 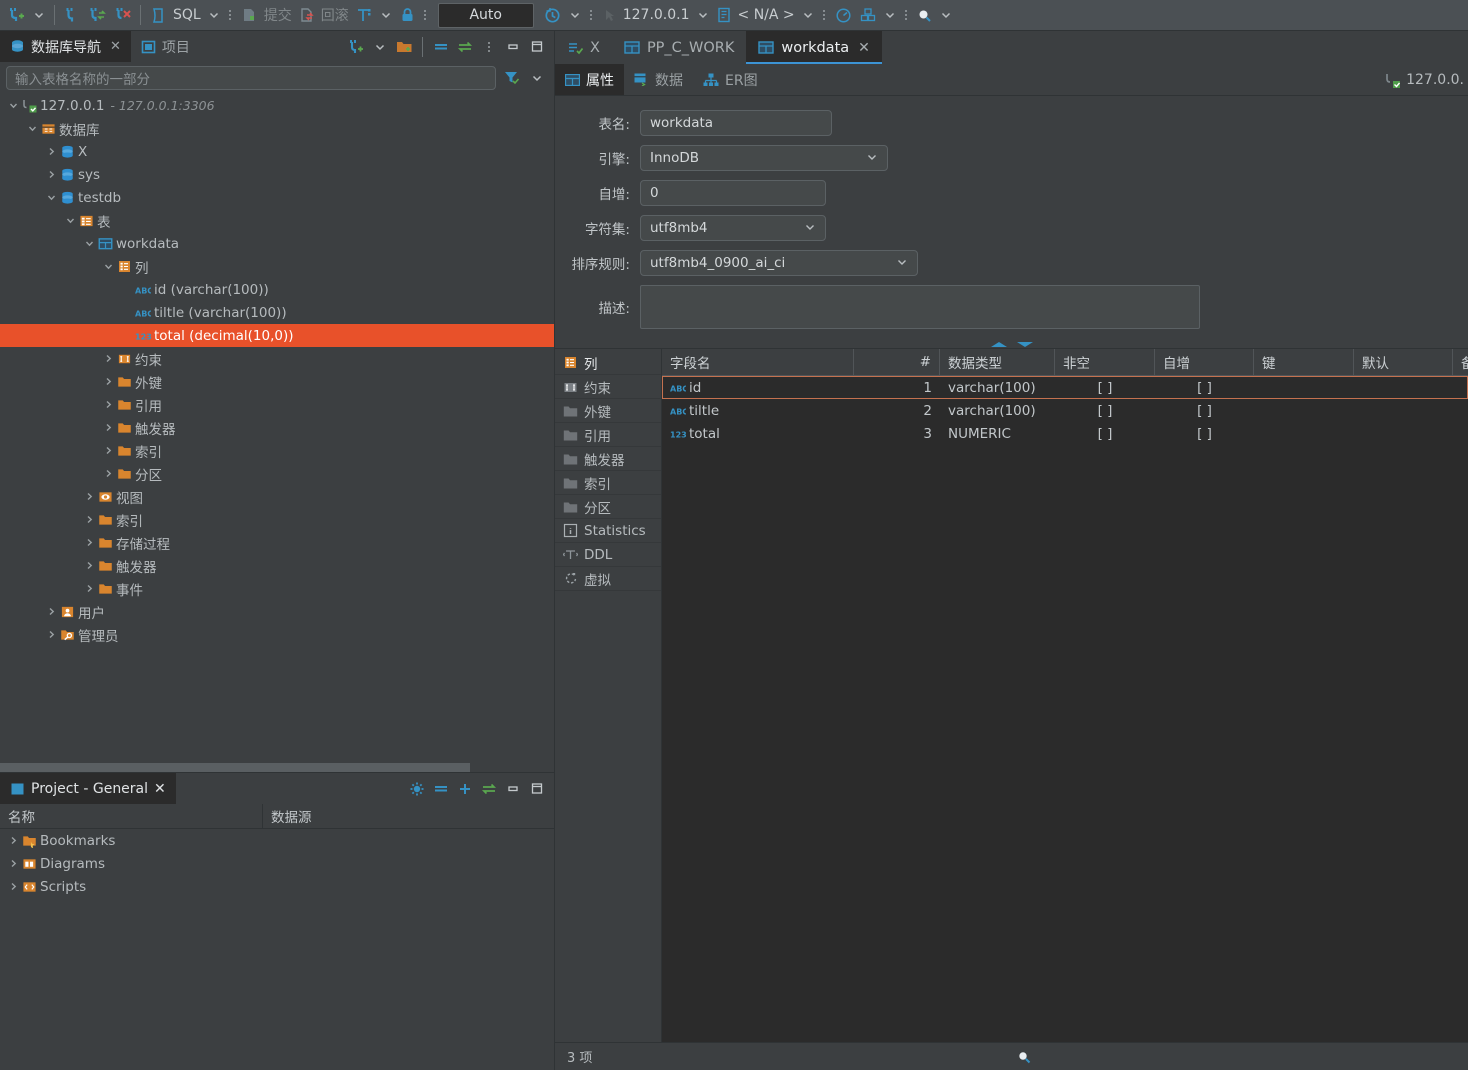 What do you see at coordinates (513, 47) in the screenshot?
I see `minimize-panel-icon` at bounding box center [513, 47].